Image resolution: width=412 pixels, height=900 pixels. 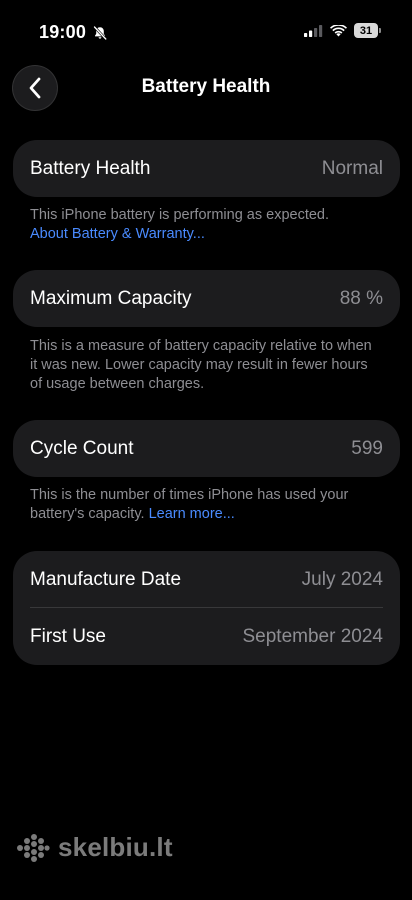 What do you see at coordinates (63, 32) in the screenshot?
I see `status-time: 19:00` at bounding box center [63, 32].